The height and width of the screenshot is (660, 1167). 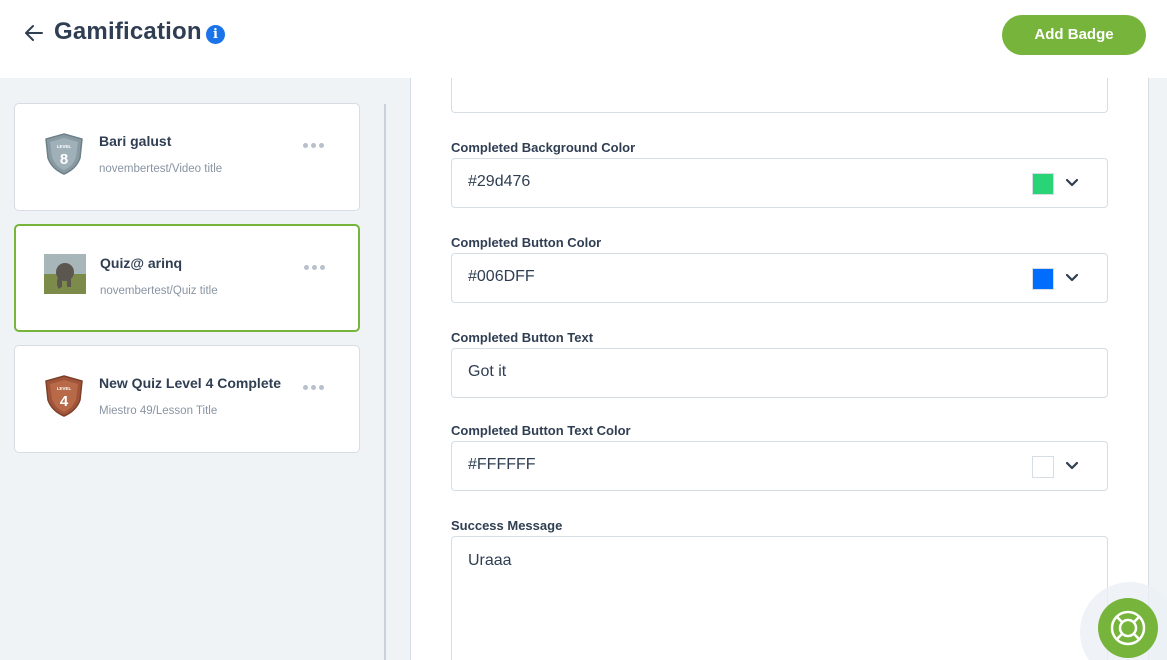 What do you see at coordinates (190, 383) in the screenshot?
I see `badge-title: New Quiz Level 4 Complete` at bounding box center [190, 383].